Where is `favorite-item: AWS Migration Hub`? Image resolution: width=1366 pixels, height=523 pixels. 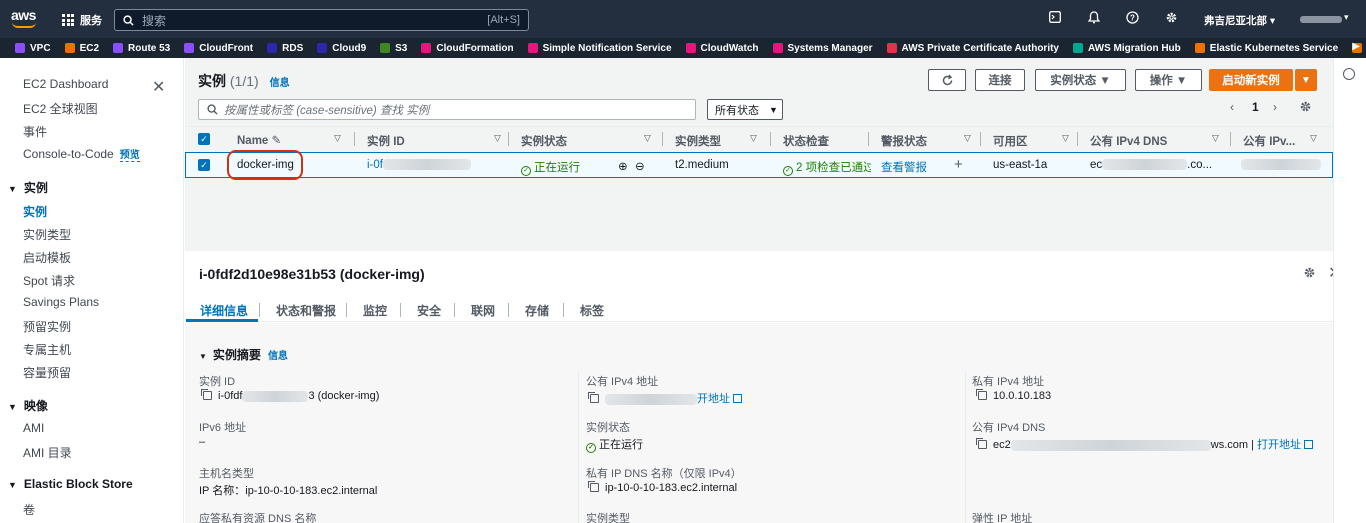 favorite-item: AWS Migration Hub is located at coordinates (1127, 48).